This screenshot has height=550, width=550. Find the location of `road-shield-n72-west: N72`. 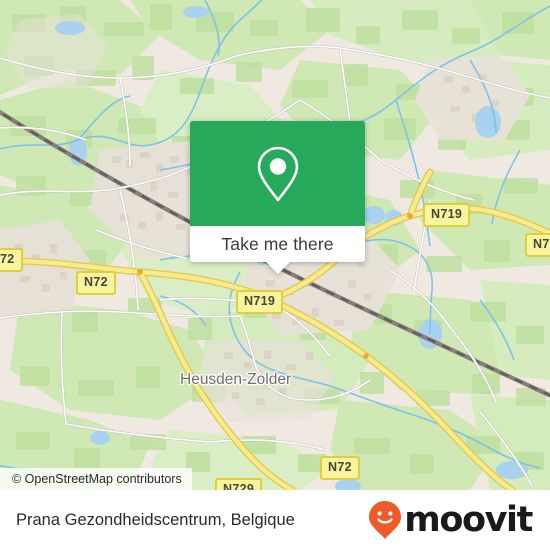

road-shield-n72-west: N72 is located at coordinates (96, 283).